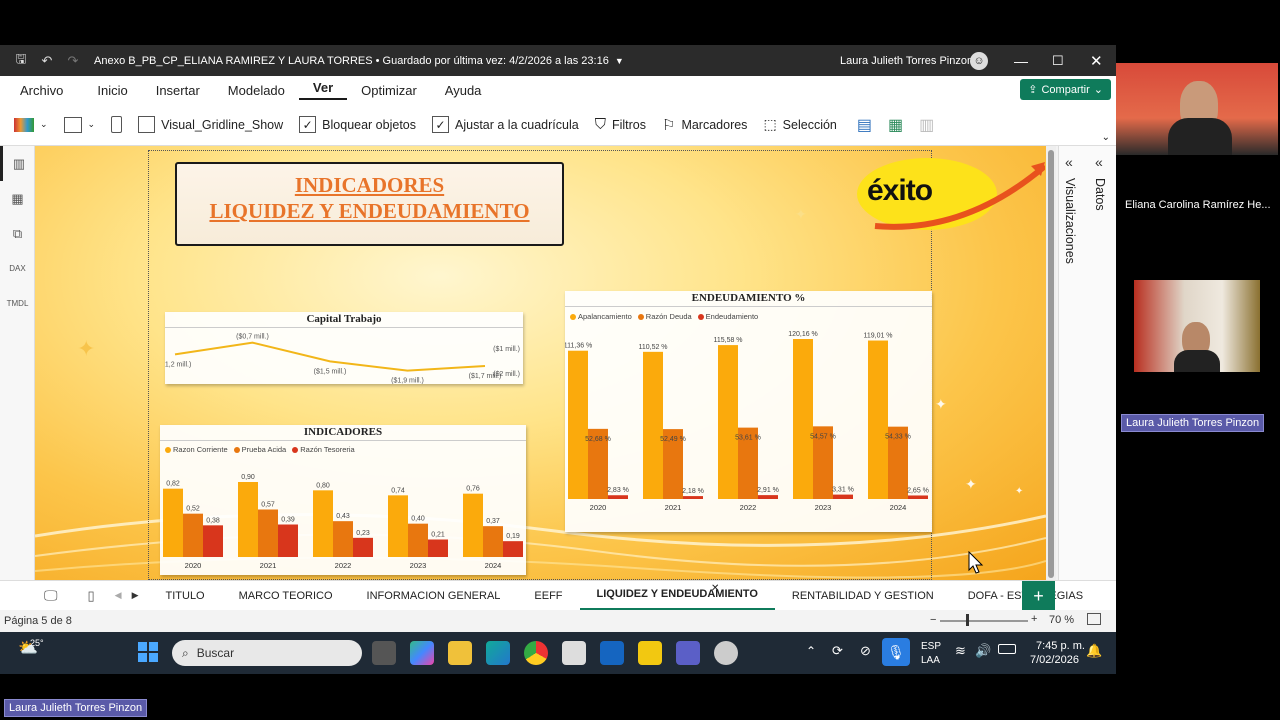 The height and width of the screenshot is (720, 1280). Describe the element at coordinates (17, 233) in the screenshot. I see `model-view-icon: ⧉` at that location.